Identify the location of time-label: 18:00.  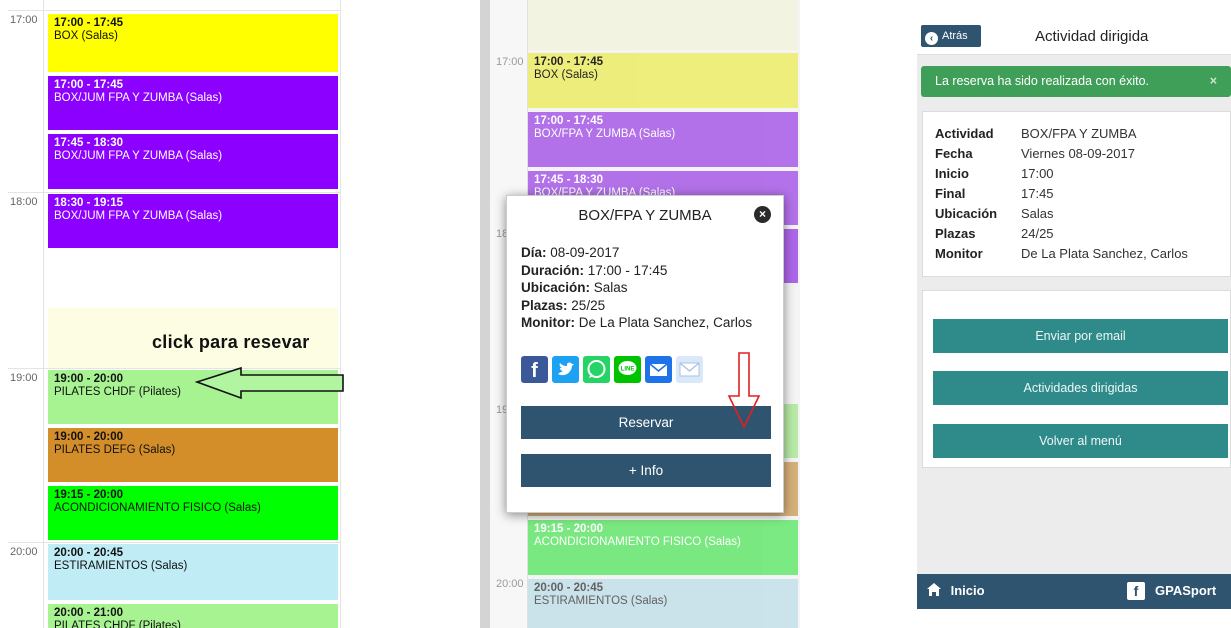
(24, 202).